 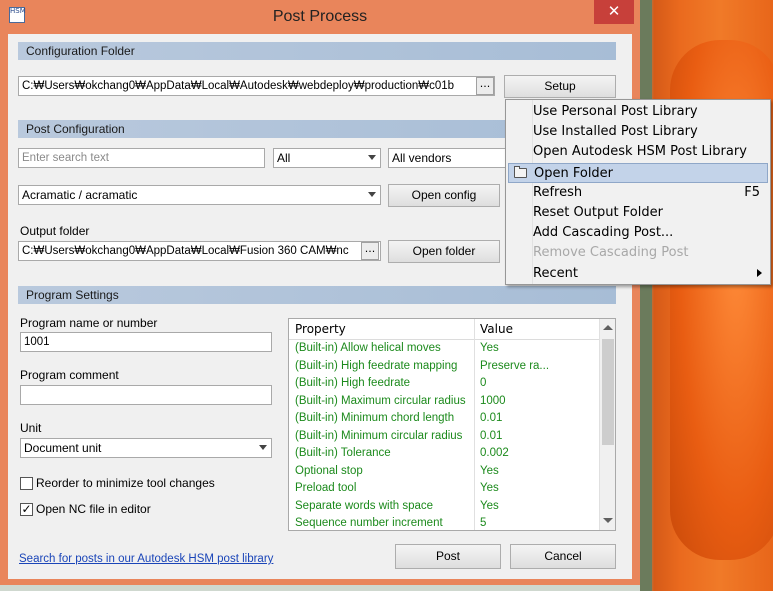 I want to click on value-column-header: Value, so click(x=496, y=329).